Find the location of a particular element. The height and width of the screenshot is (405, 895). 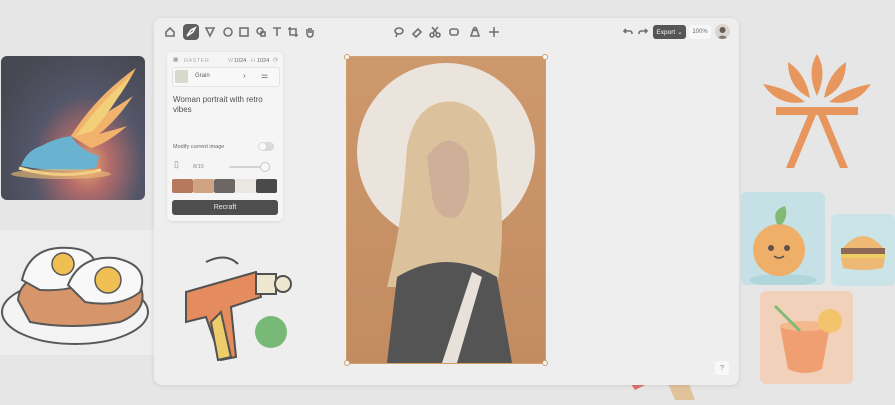

text-icon is located at coordinates (277, 32).